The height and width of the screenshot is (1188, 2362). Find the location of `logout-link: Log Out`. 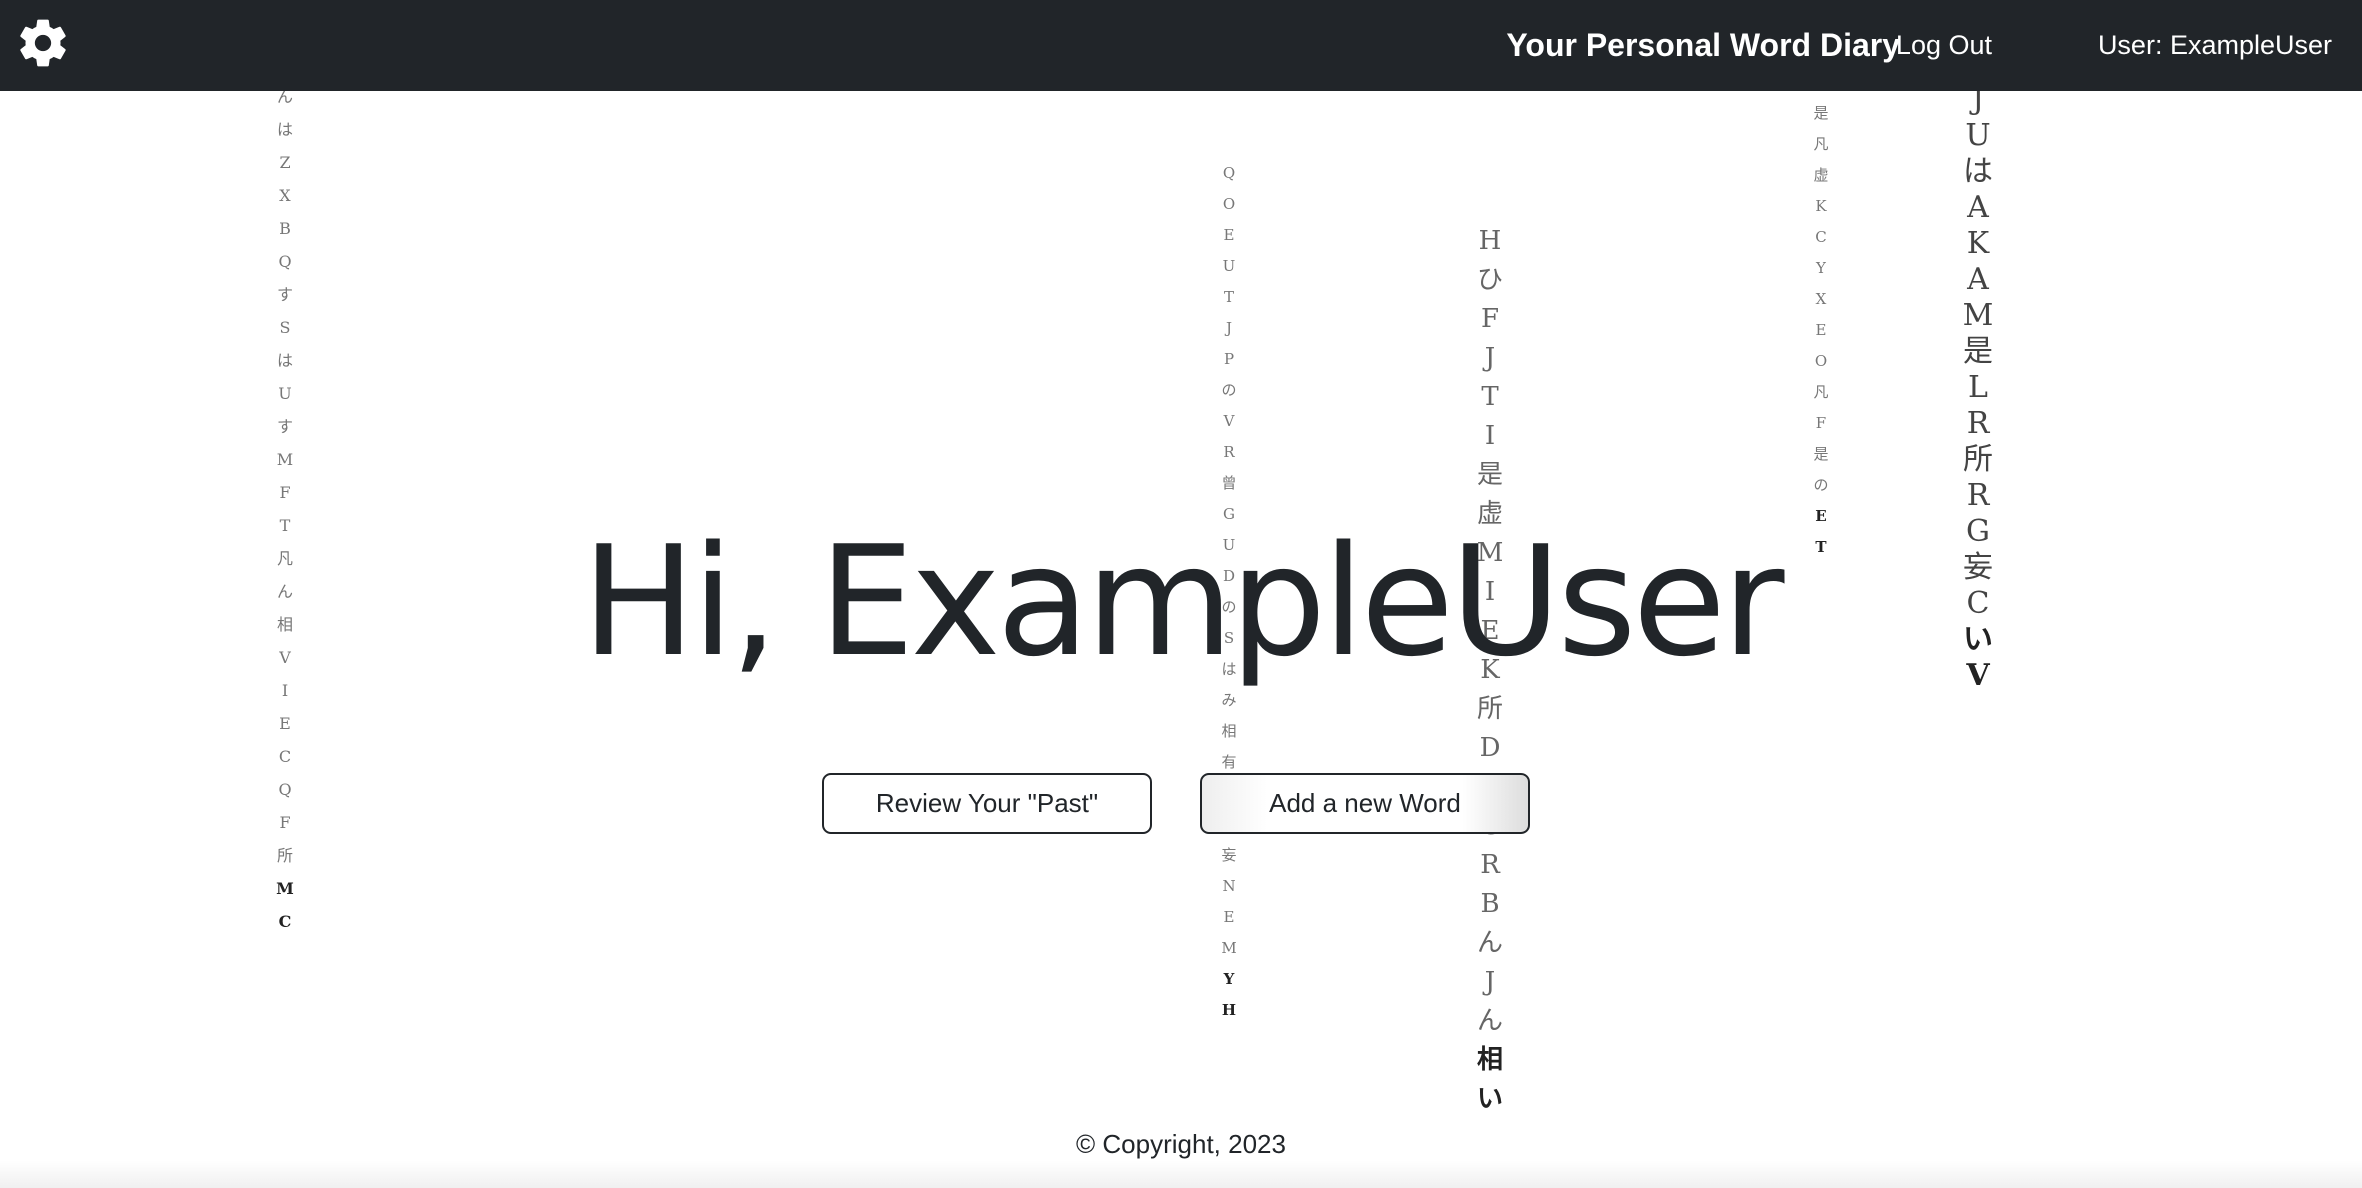

logout-link: Log Out is located at coordinates (1944, 45).